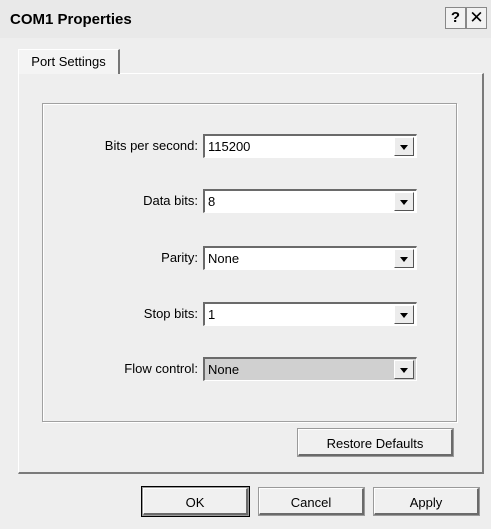 This screenshot has height=529, width=491. What do you see at coordinates (69, 61) in the screenshot?
I see `tab-port-settings: Port Settings` at bounding box center [69, 61].